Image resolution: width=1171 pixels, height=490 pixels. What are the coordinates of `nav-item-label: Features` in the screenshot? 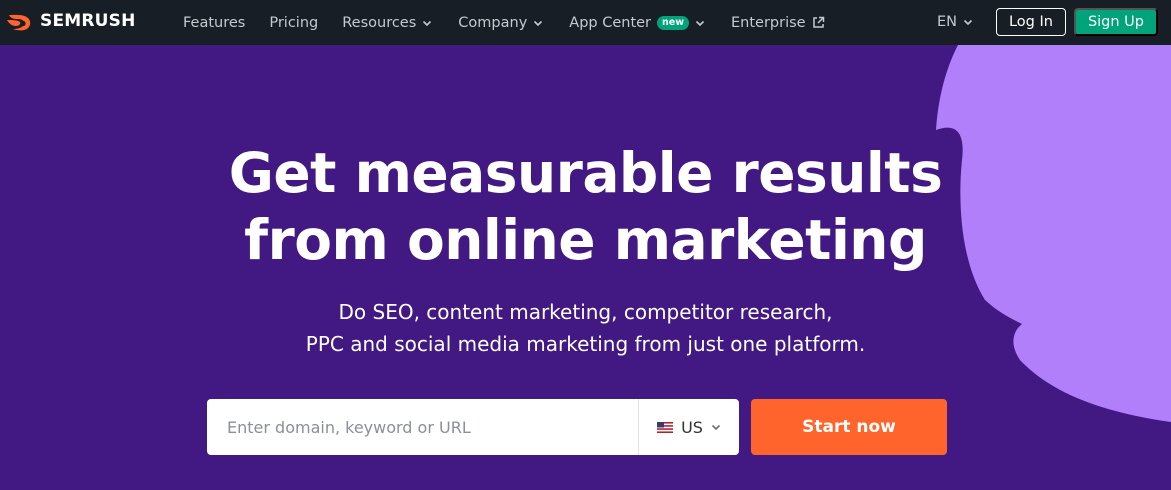 It's located at (214, 22).